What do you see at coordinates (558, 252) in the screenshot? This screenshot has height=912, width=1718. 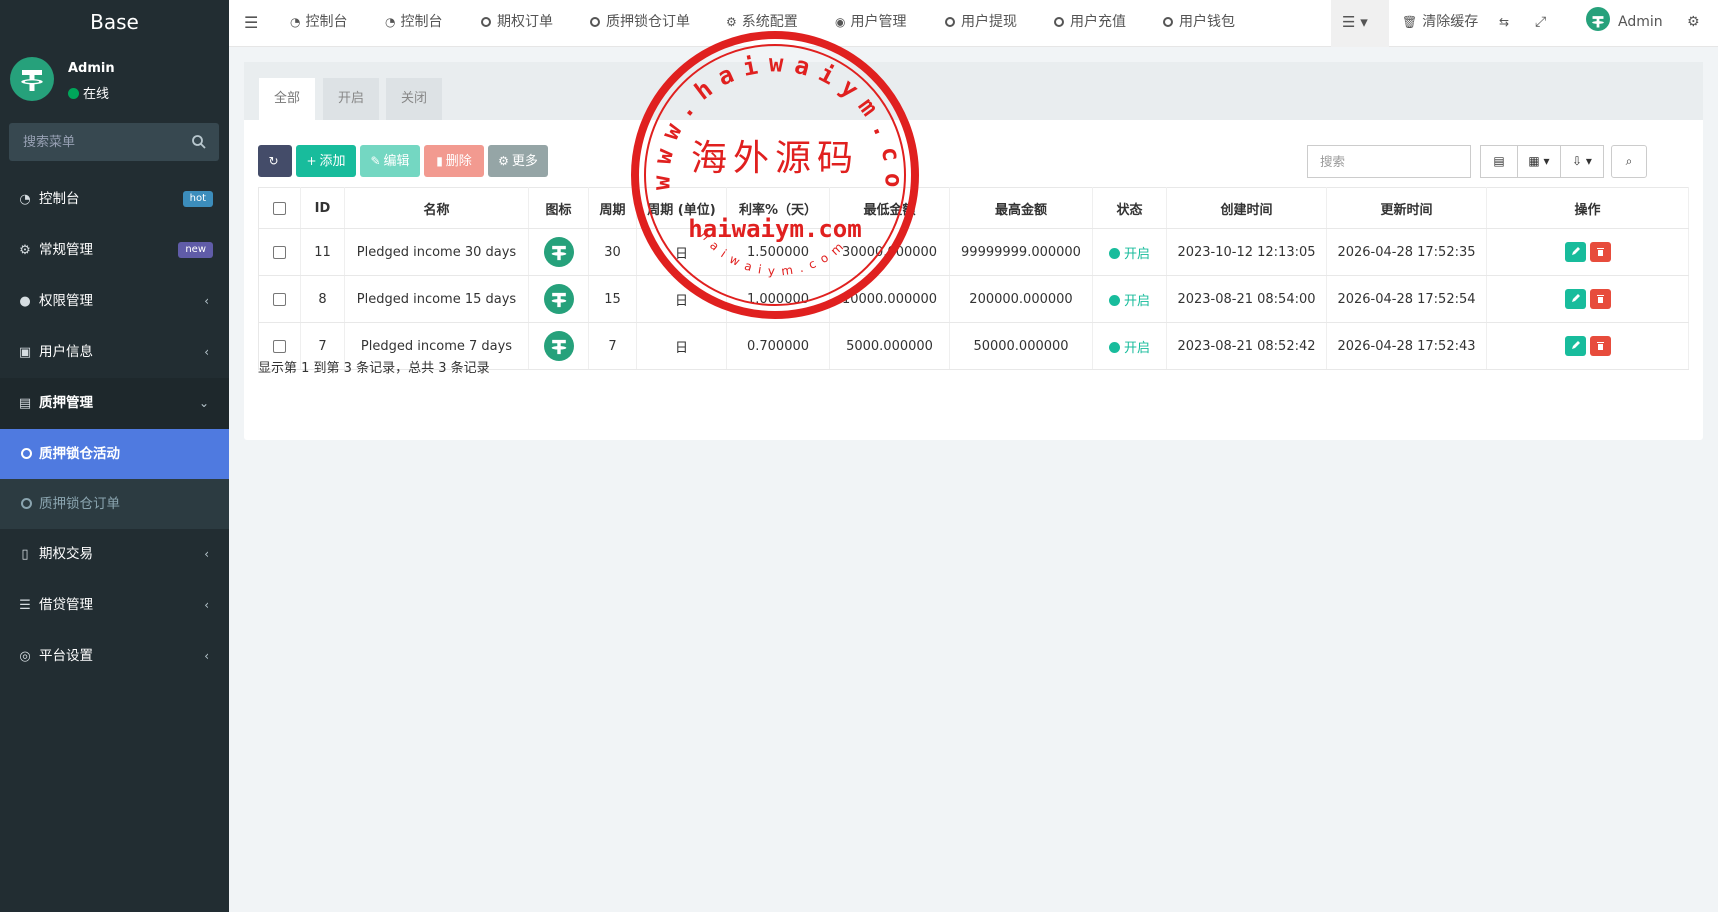 I see `cell-icon` at bounding box center [558, 252].